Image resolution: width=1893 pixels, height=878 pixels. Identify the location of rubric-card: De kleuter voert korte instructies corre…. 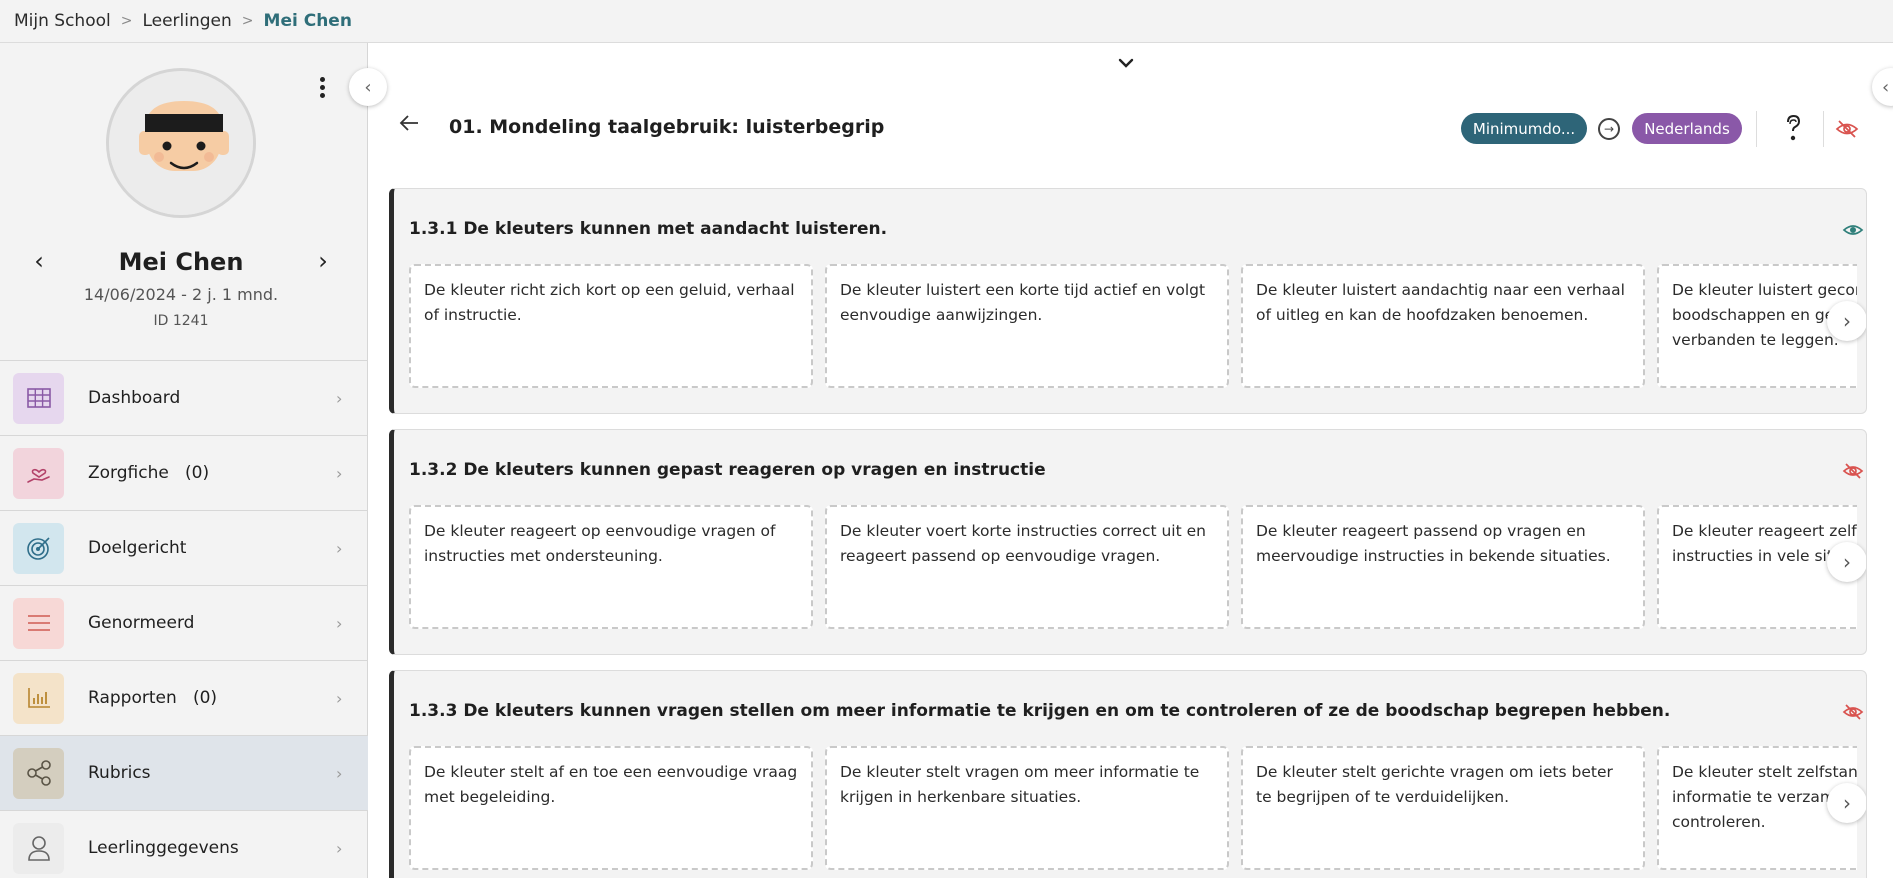
(1027, 567).